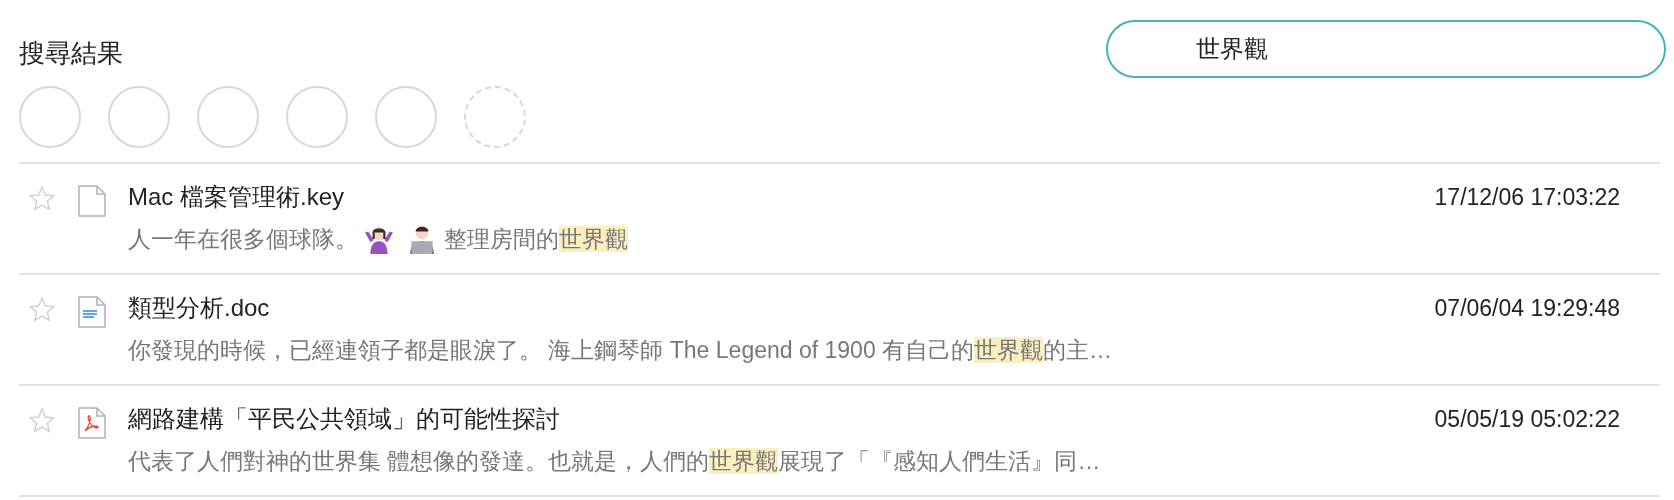  Describe the element at coordinates (379, 239) in the screenshot. I see `shrugging-person-icon` at that location.